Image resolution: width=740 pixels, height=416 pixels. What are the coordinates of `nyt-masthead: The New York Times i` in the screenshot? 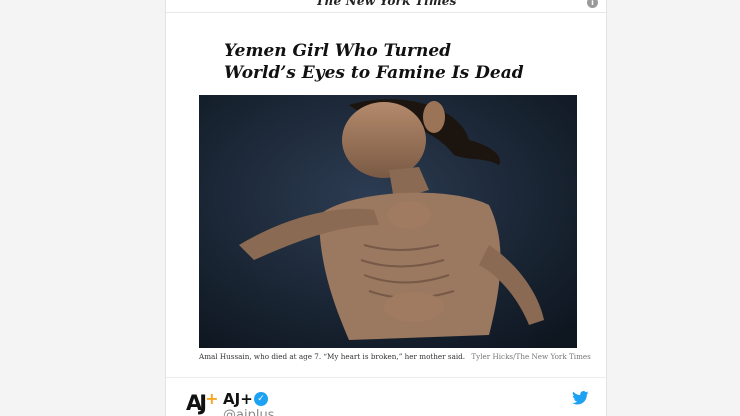 It's located at (386, 6).